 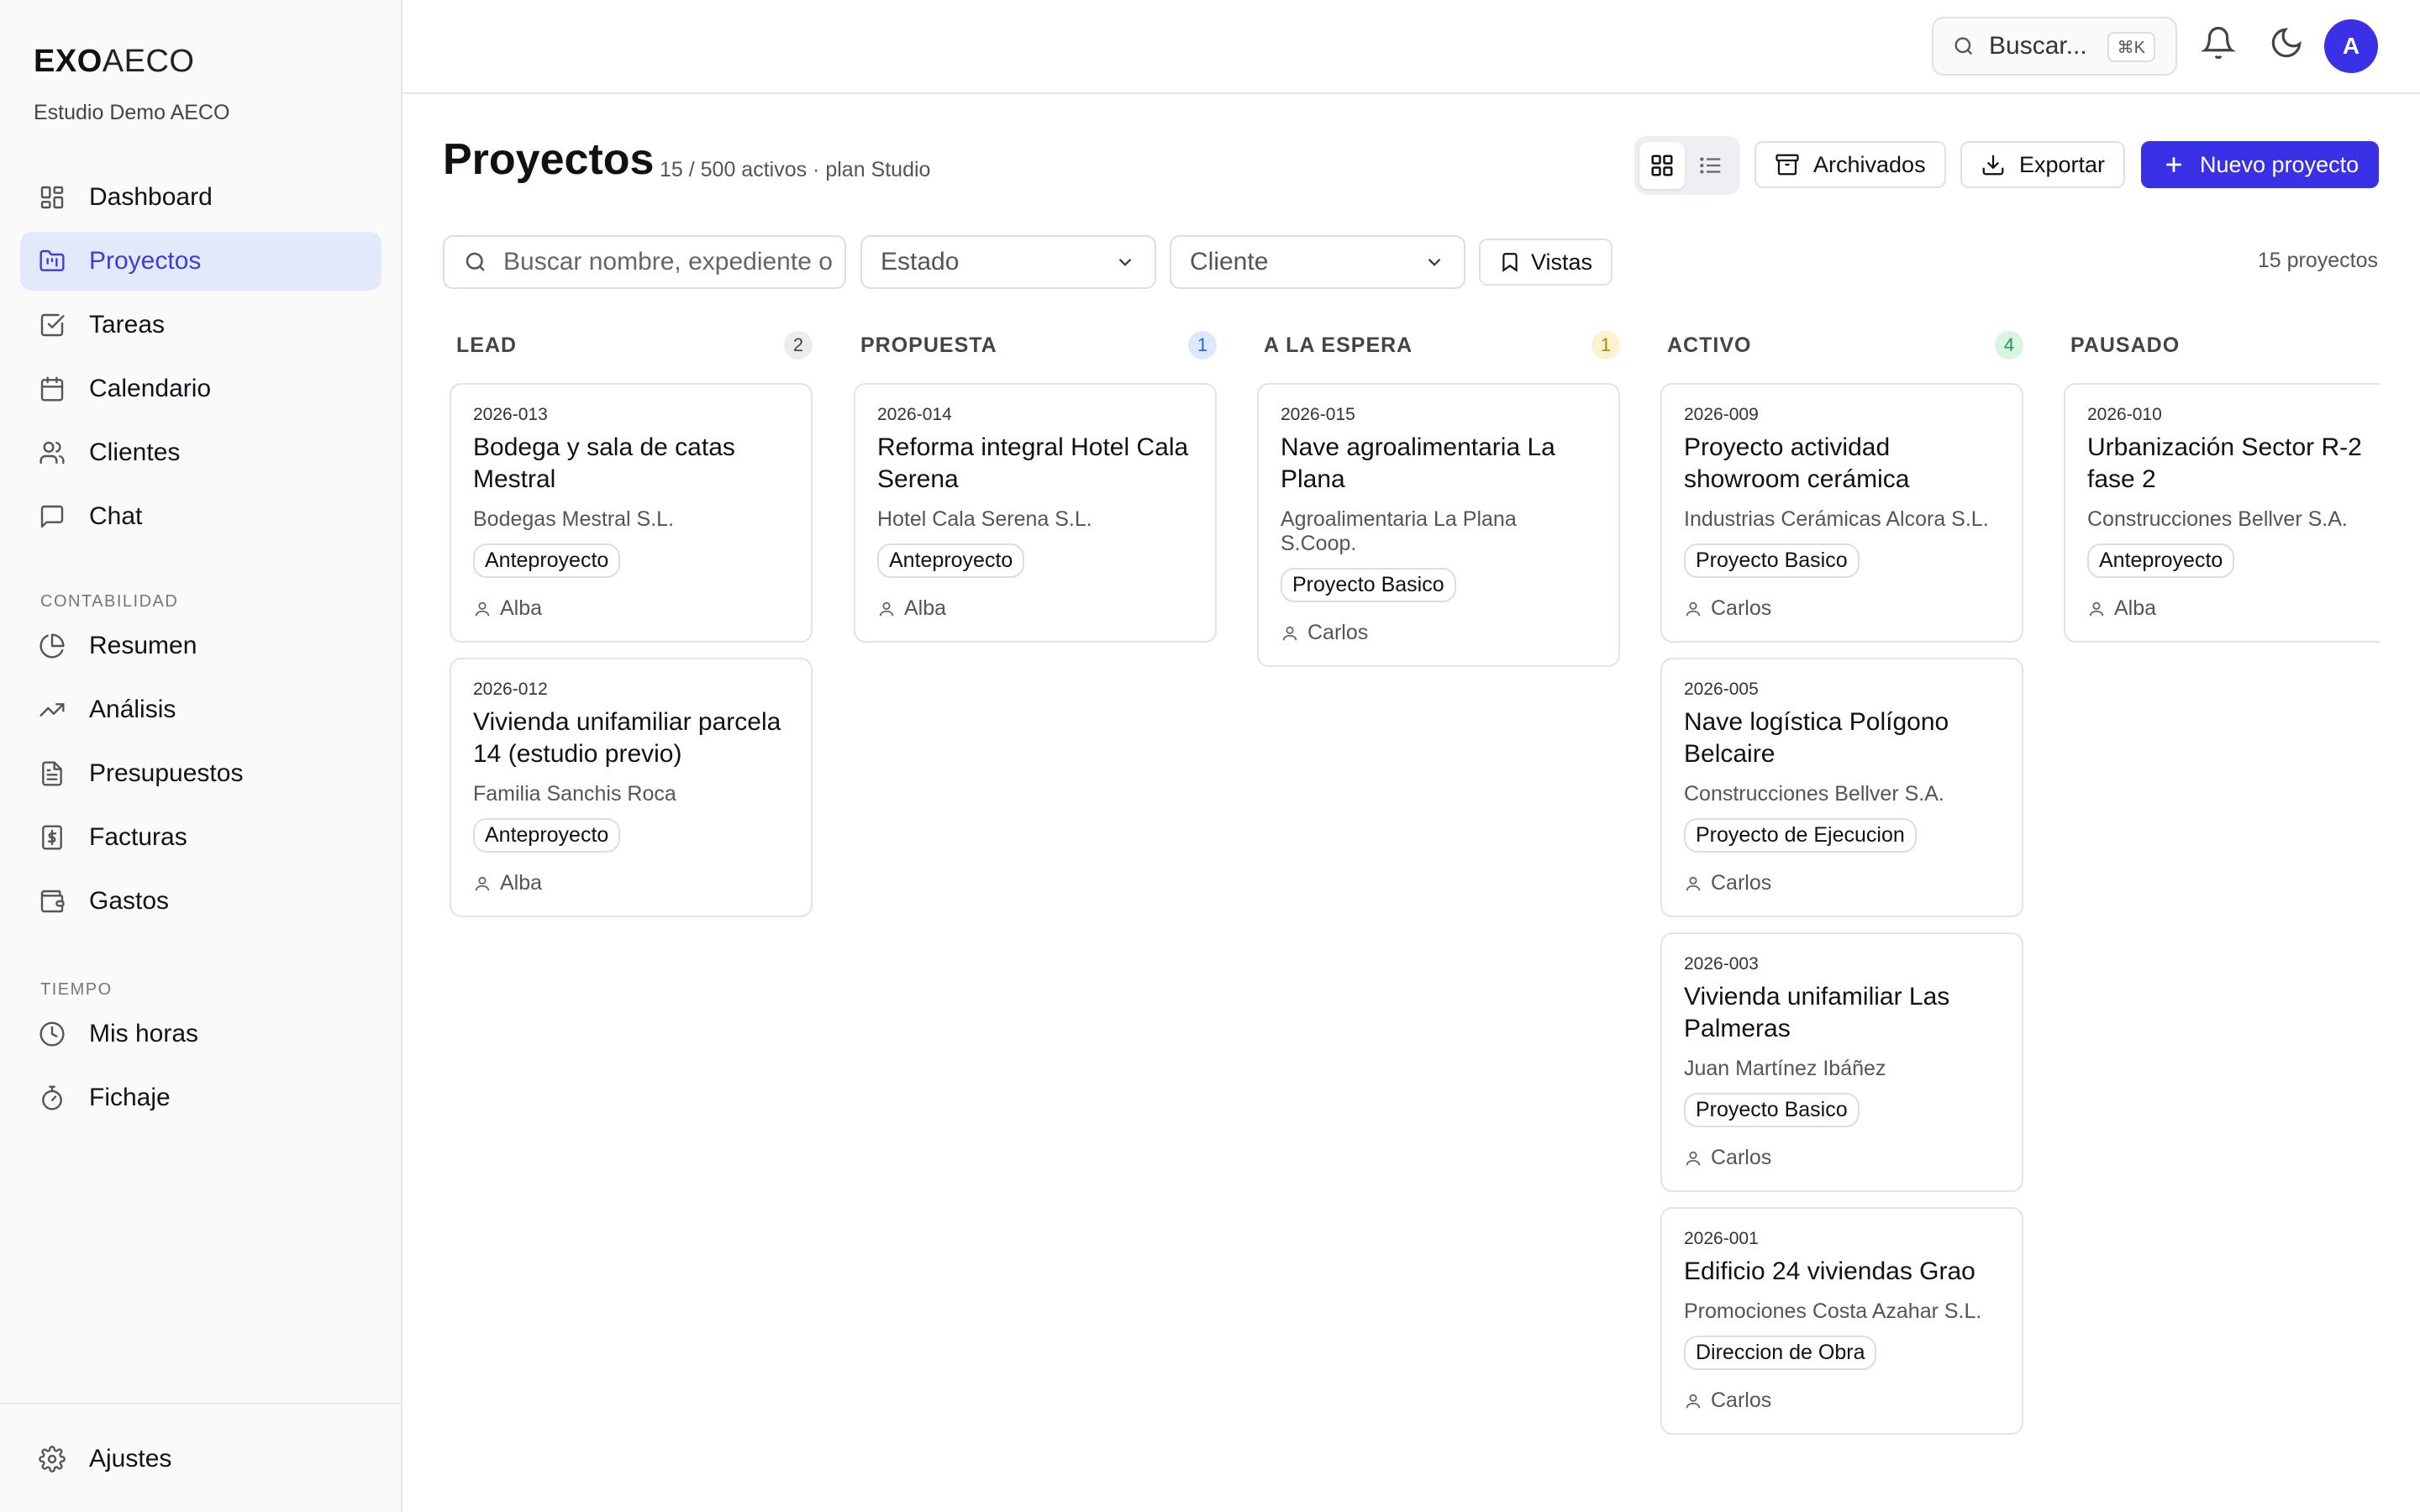 What do you see at coordinates (1202, 345) in the screenshot?
I see `column-count-badge: 1` at bounding box center [1202, 345].